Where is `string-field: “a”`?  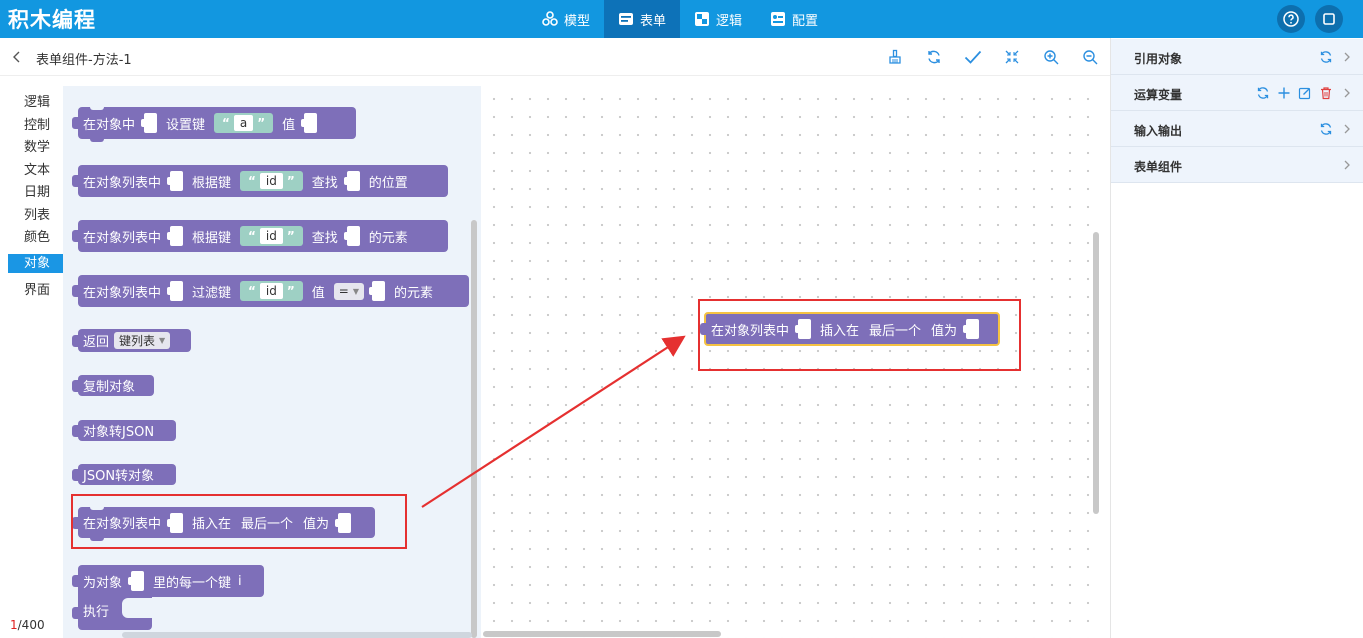 string-field: “a” is located at coordinates (244, 123).